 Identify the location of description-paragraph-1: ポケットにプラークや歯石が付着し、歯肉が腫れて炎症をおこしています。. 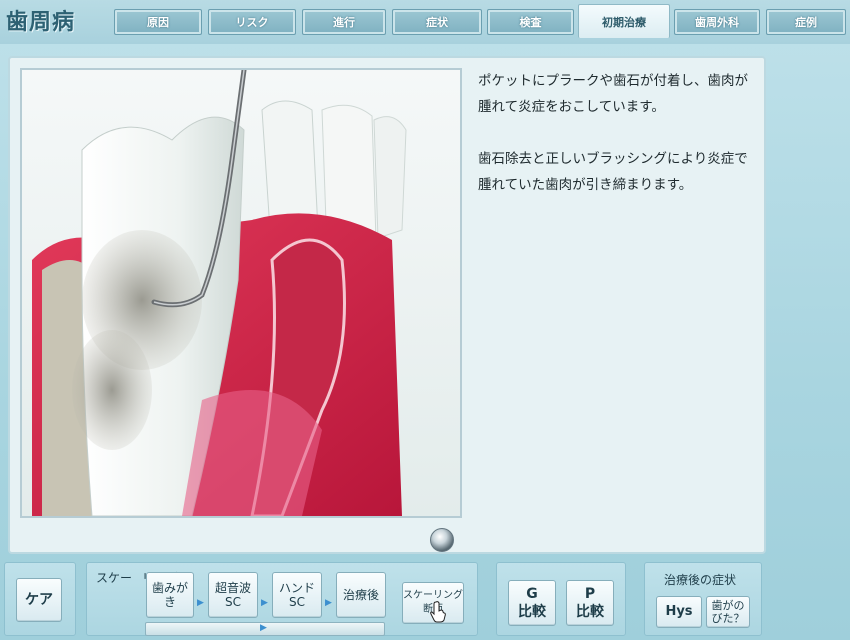
(613, 94).